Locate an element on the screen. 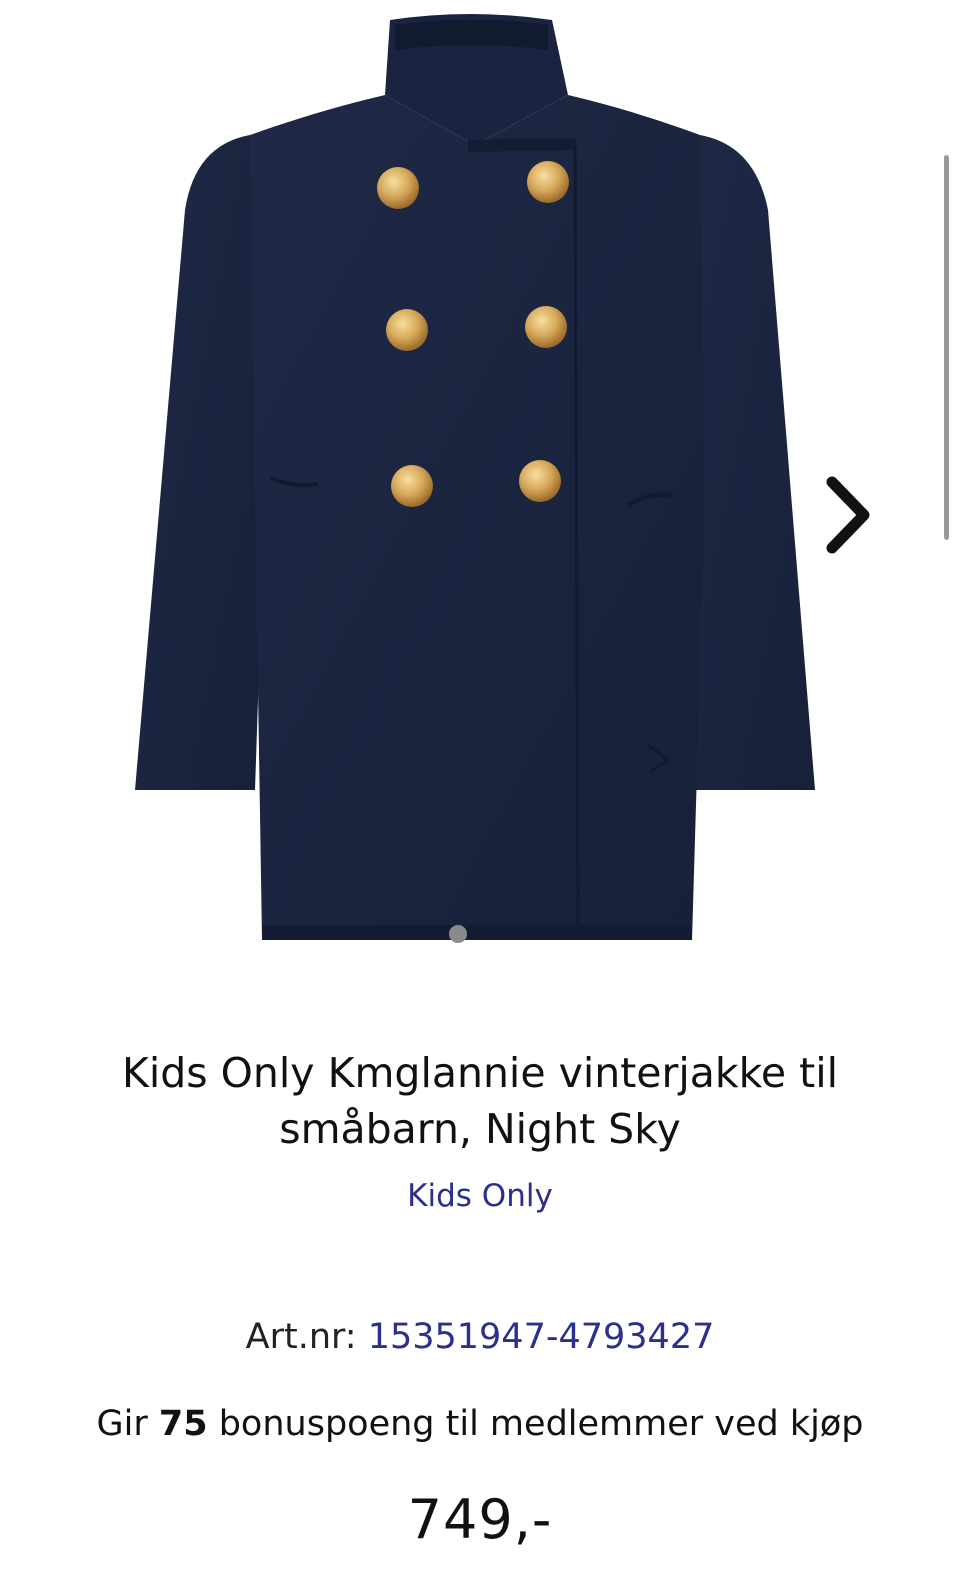 The image size is (960, 1581). next-image-button is located at coordinates (848, 515).